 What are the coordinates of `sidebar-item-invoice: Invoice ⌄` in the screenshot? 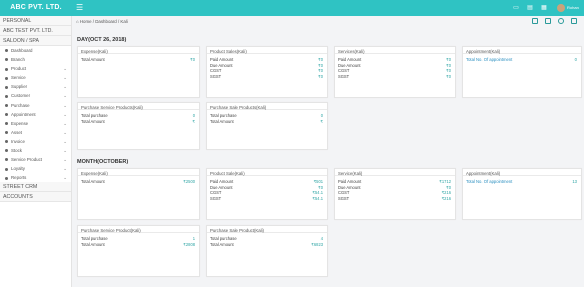 It's located at (35, 141).